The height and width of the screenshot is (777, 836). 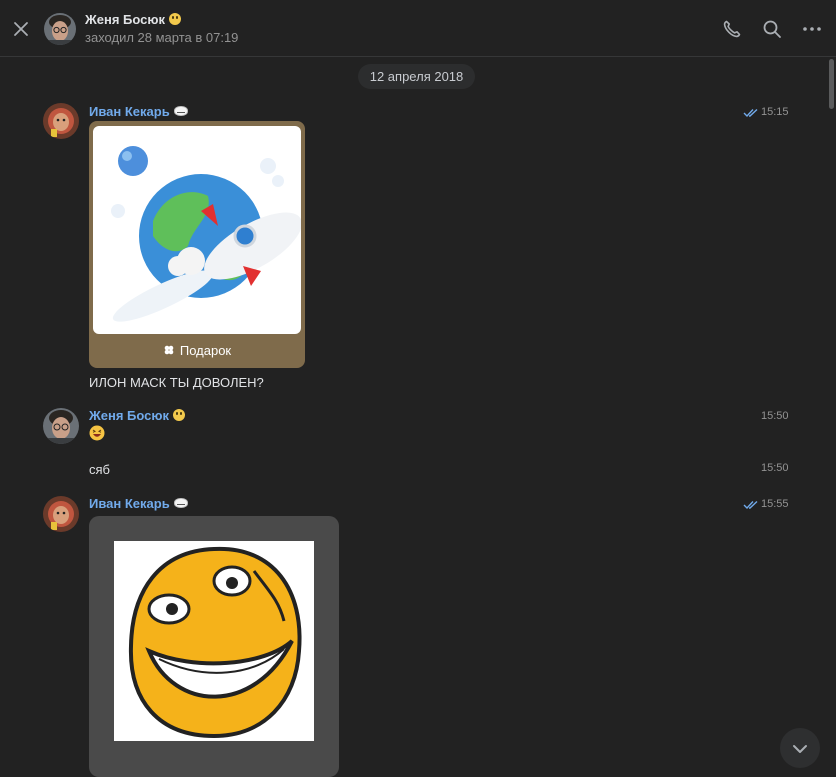 I want to click on sticker-image, so click(x=214, y=641).